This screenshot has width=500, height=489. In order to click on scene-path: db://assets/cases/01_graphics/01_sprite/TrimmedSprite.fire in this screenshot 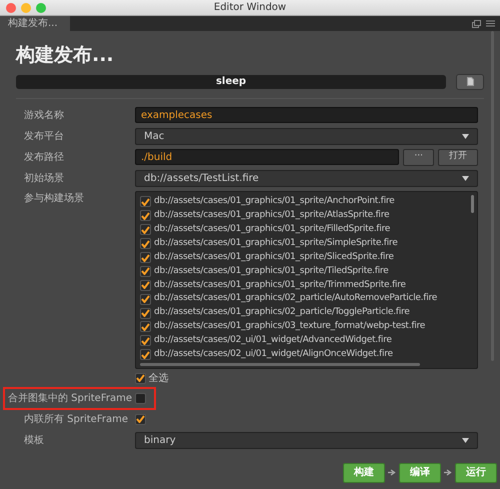, I will do `click(280, 285)`.